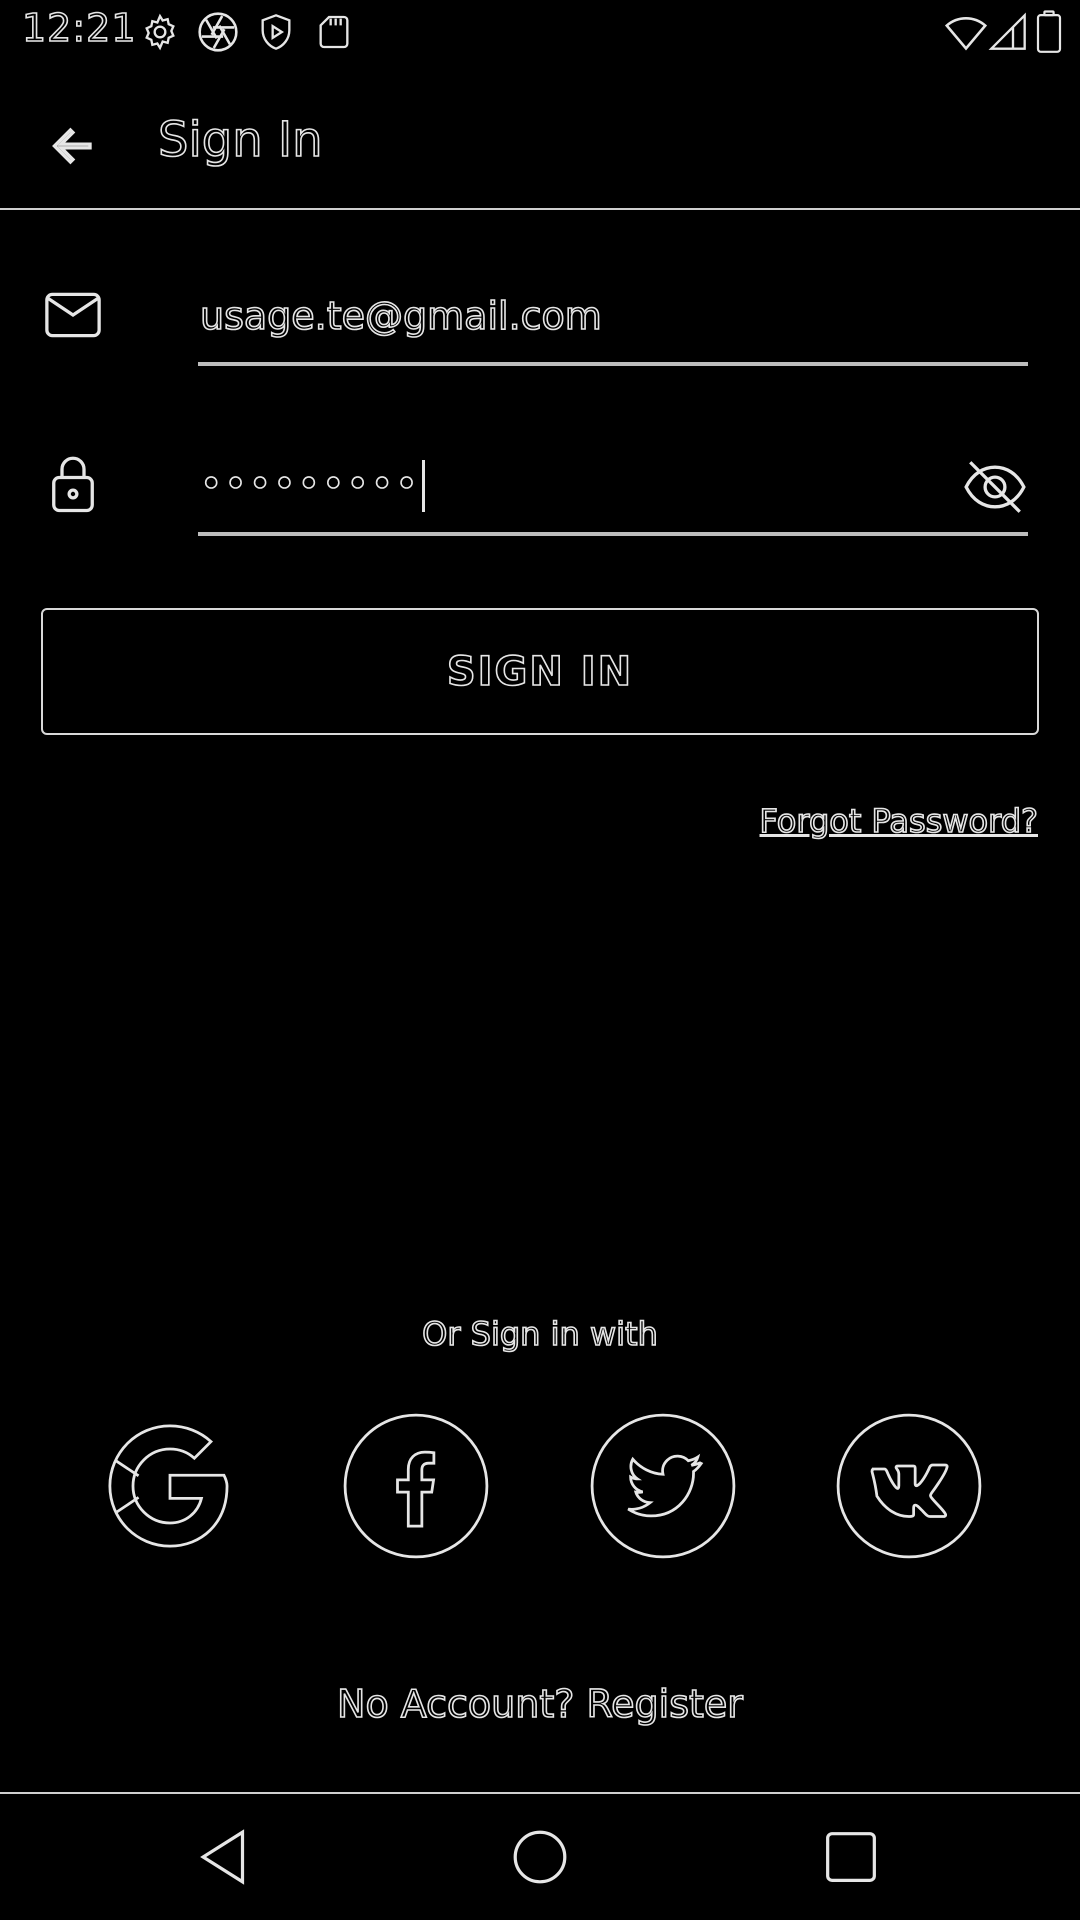  What do you see at coordinates (851, 1857) in the screenshot?
I see `nav-recents-icon` at bounding box center [851, 1857].